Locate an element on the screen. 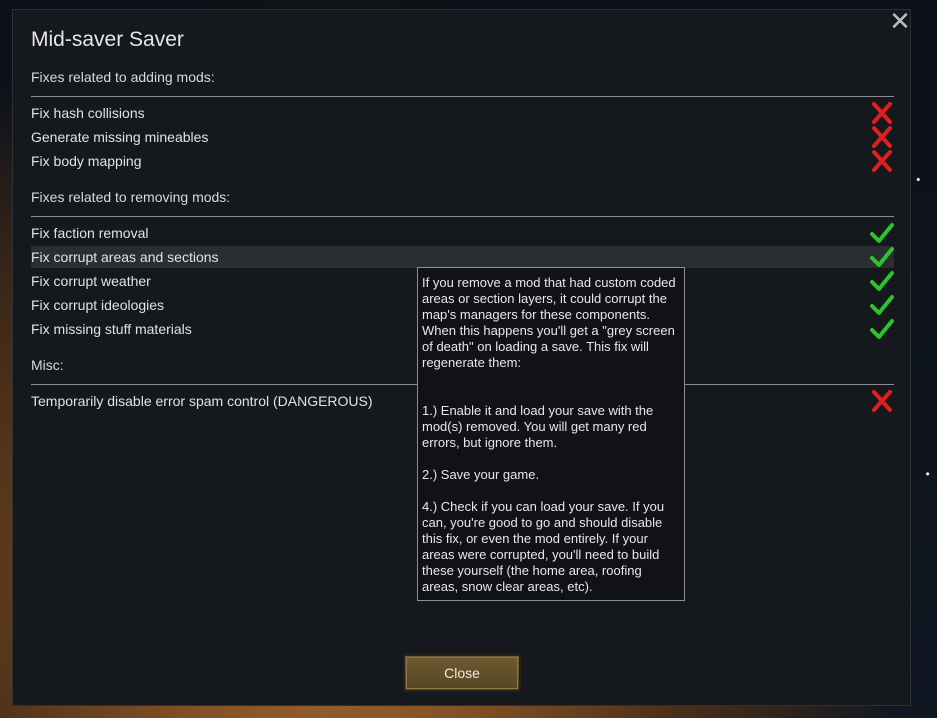 This screenshot has height=718, width=937. section-header-adding: Fixes related to adding mods: is located at coordinates (123, 77).